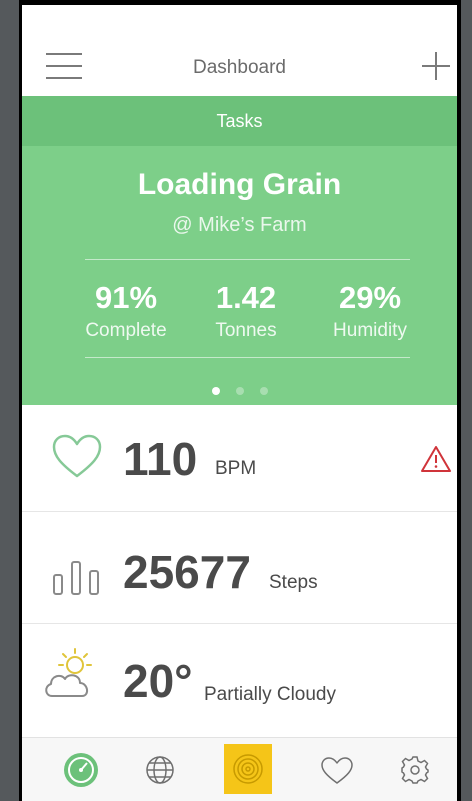  I want to click on stat-humidity-value: 29%, so click(370, 297).